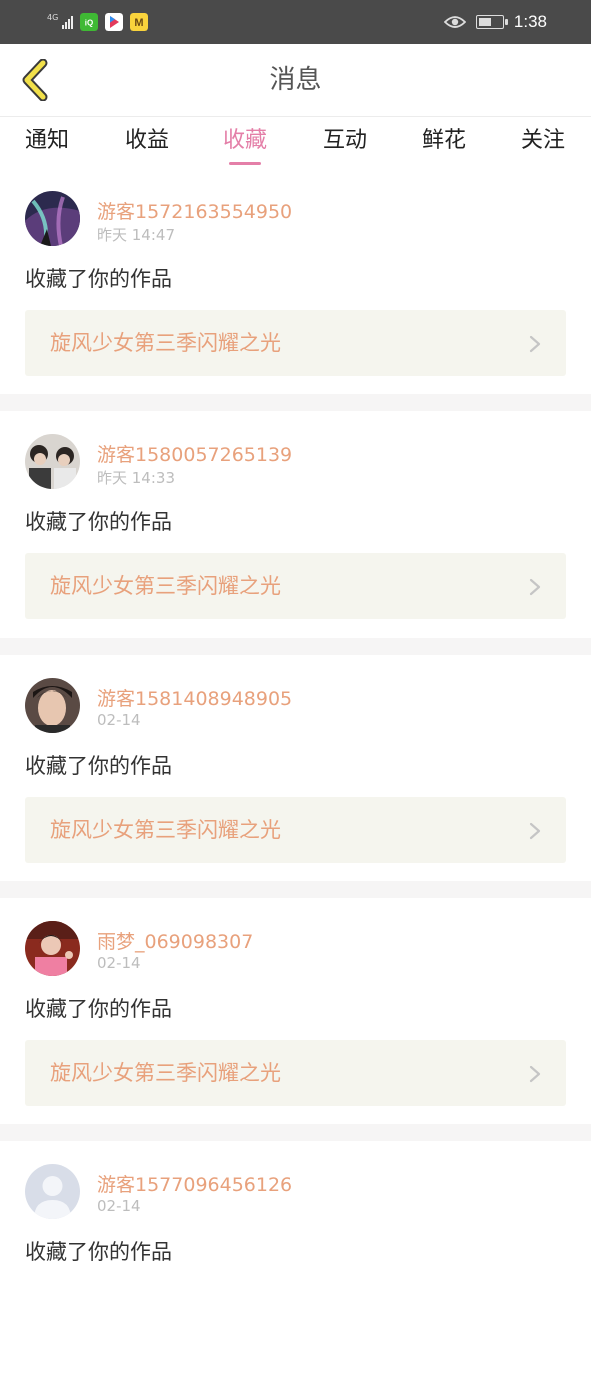 Image resolution: width=591 pixels, height=1374 pixels. What do you see at coordinates (530, 21) in the screenshot?
I see `clock: 1:38` at bounding box center [530, 21].